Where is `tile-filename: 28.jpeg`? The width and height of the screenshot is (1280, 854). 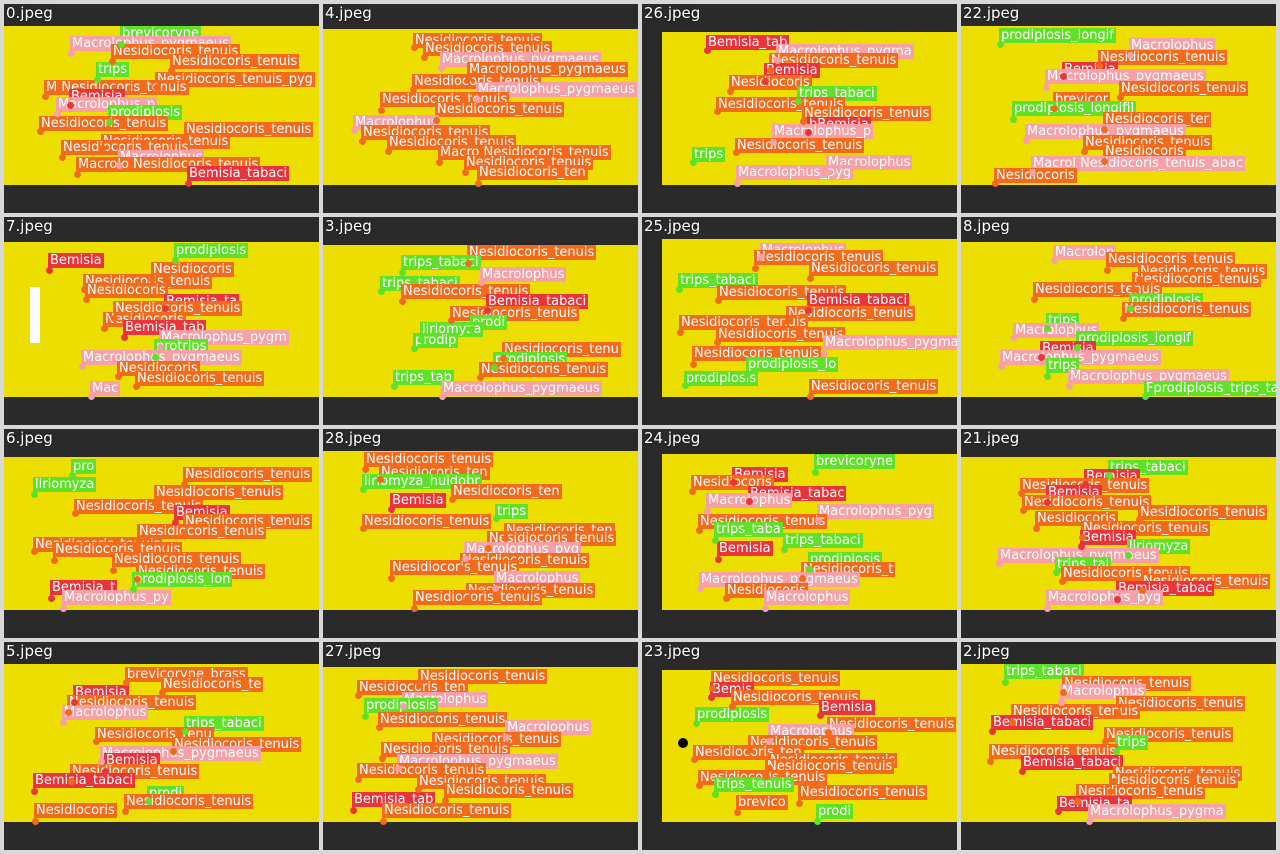 tile-filename: 28.jpeg is located at coordinates (353, 438).